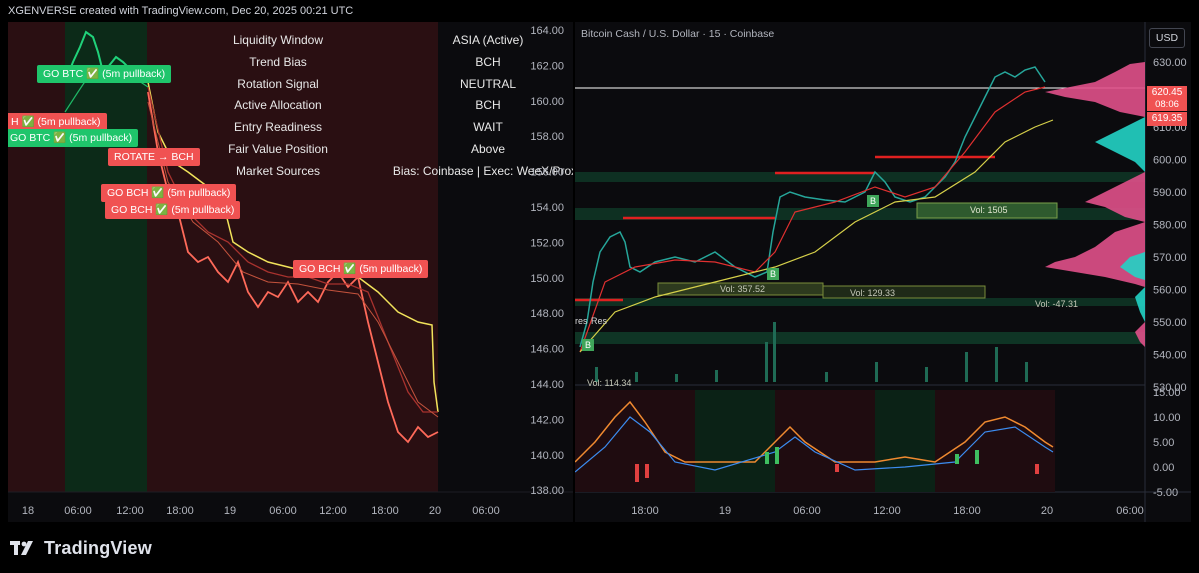 This screenshot has height=573, width=1199. What do you see at coordinates (547, 279) in the screenshot?
I see `price-tick-label: 150.00` at bounding box center [547, 279].